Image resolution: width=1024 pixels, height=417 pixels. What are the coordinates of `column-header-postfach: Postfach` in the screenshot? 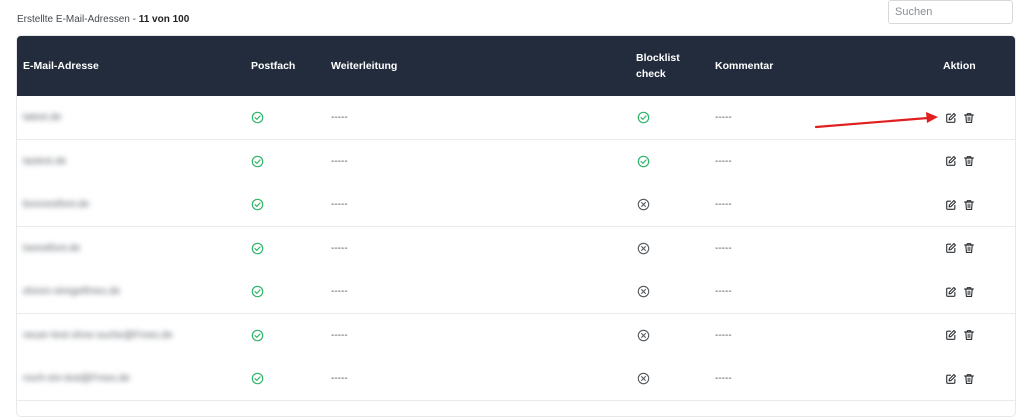 It's located at (273, 66).